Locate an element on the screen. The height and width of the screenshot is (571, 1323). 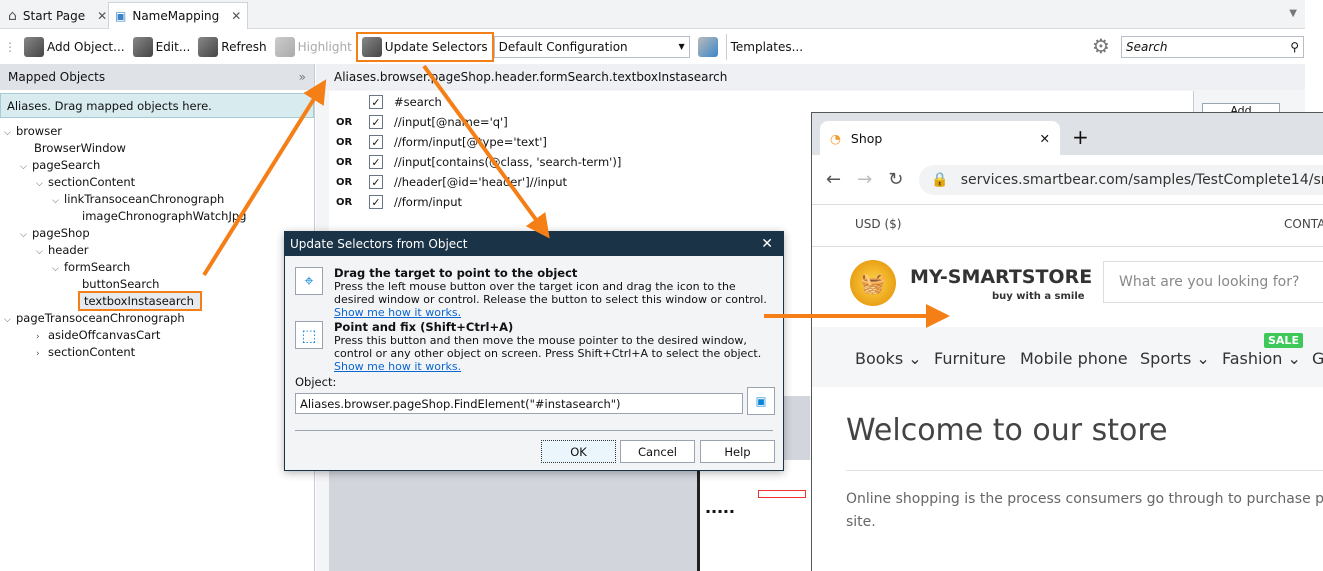
selector-row: OR ✓ //header[@id='header']//input is located at coordinates (448, 182).